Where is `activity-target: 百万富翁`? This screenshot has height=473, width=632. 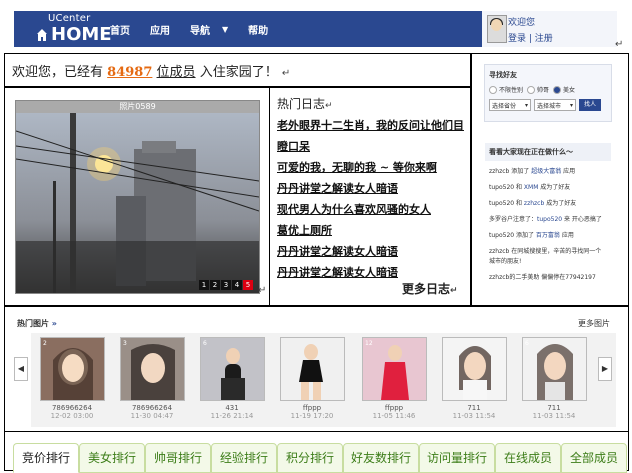
activity-target: 百万富翁 is located at coordinates (548, 235).